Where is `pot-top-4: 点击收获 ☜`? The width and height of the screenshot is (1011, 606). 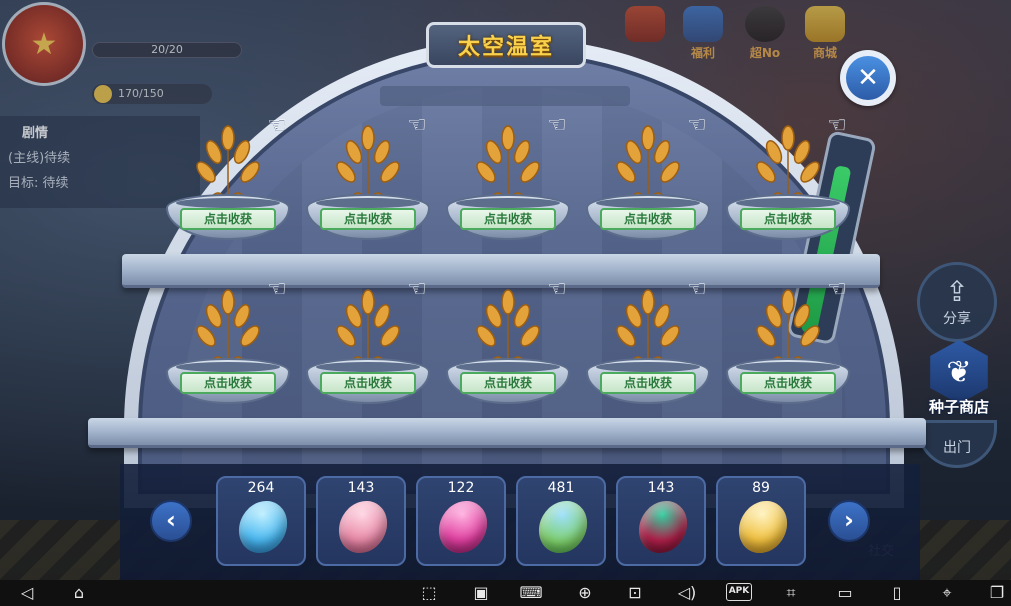 pot-top-4: 点击收获 ☜ is located at coordinates (648, 179).